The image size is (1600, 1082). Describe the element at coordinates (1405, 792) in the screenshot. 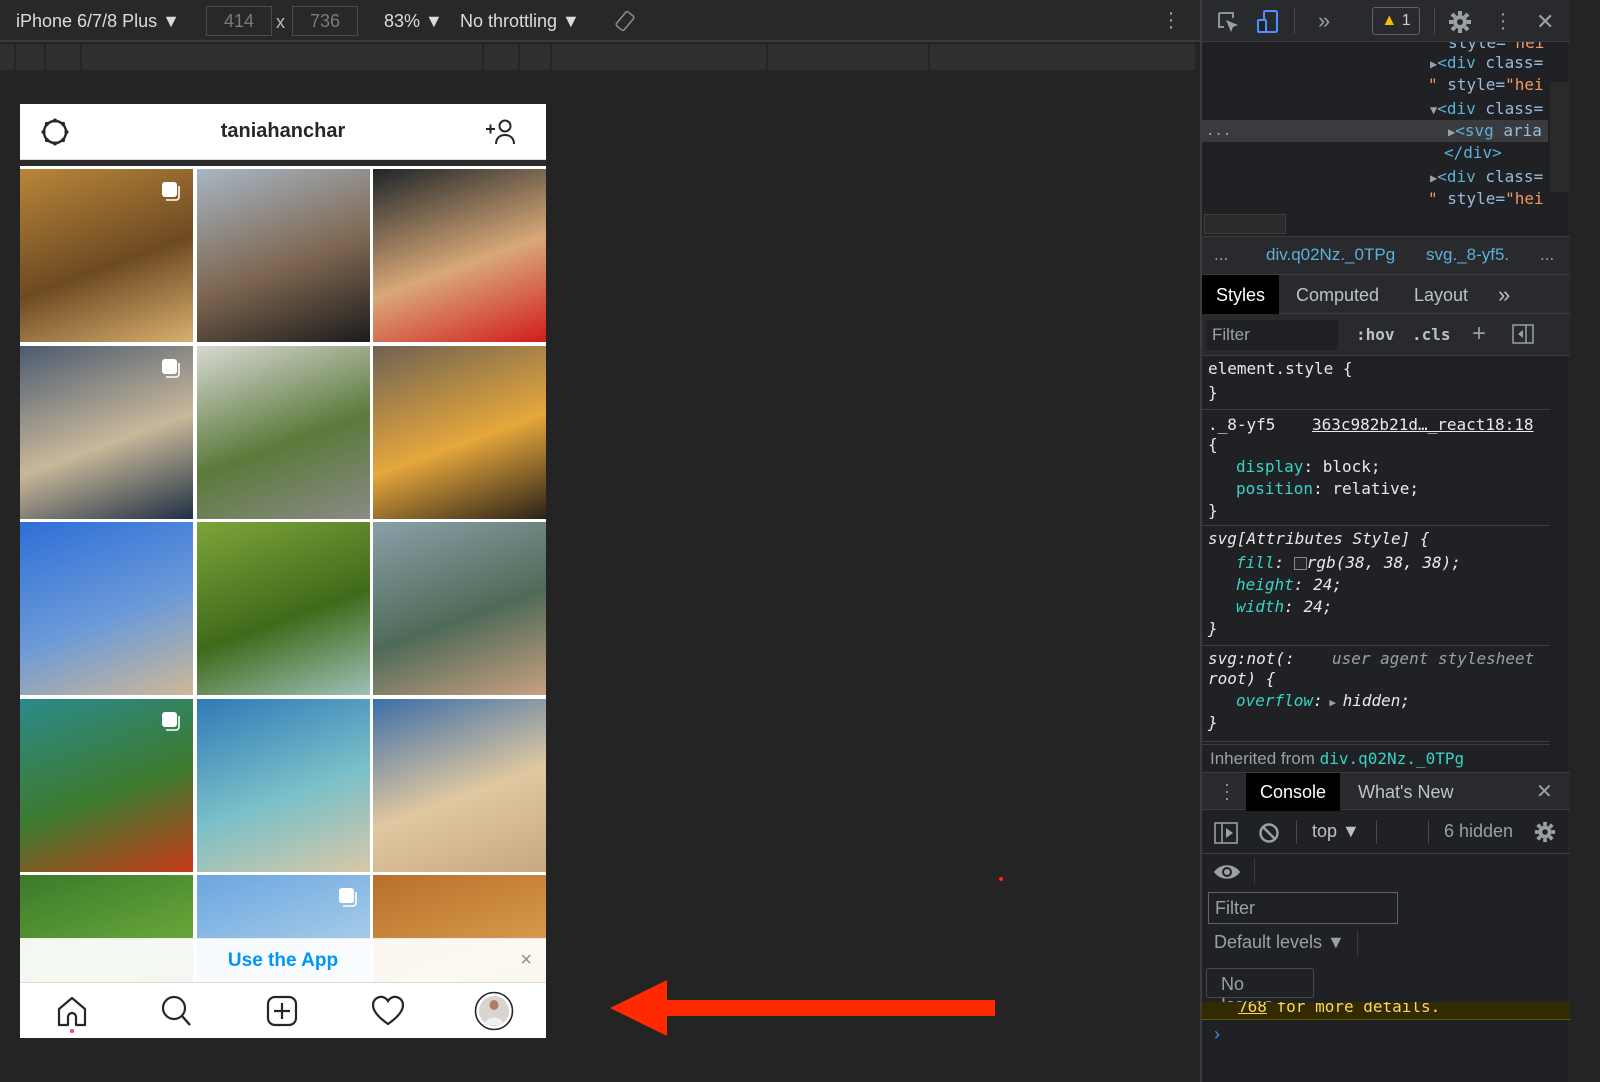

I see `tab-whats-new: What's New` at that location.